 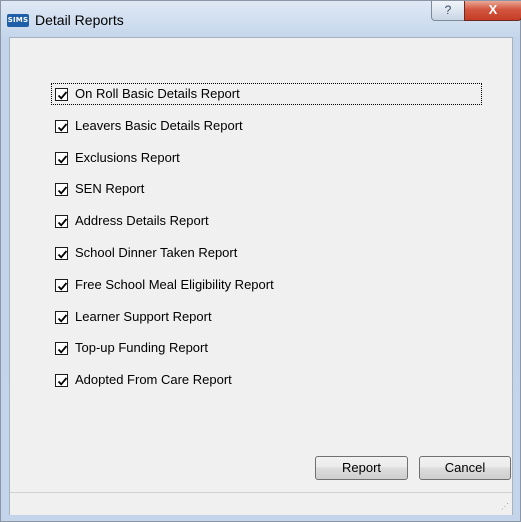 I want to click on report-label: Adopted From Care Report, so click(x=153, y=380).